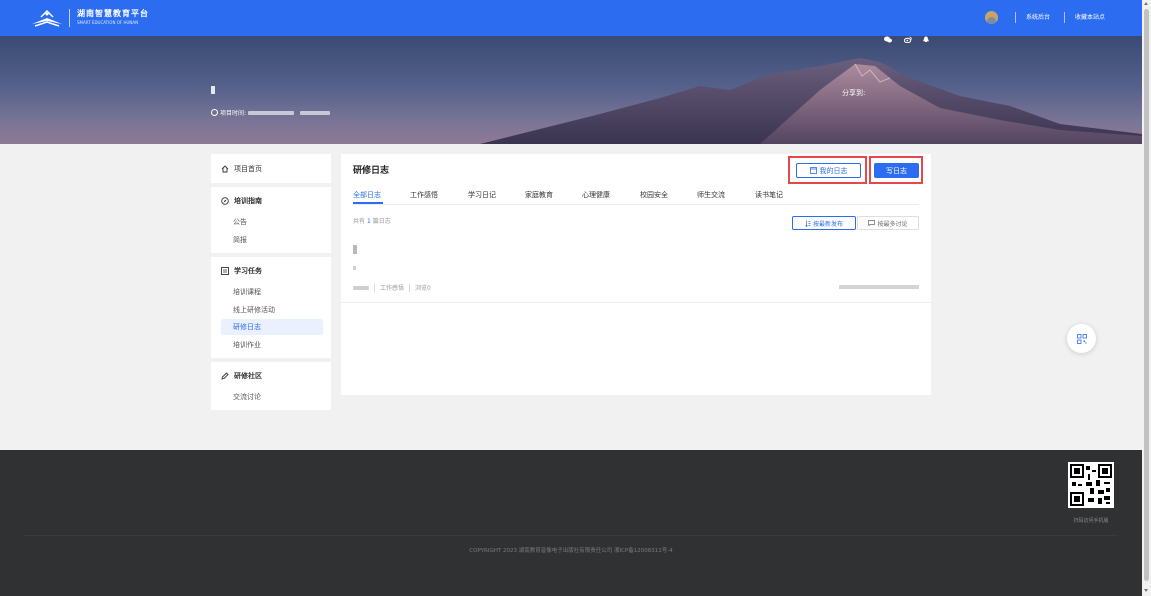 The height and width of the screenshot is (596, 1151). Describe the element at coordinates (1146, 295) in the screenshot. I see `scrollbar-thumb` at that location.